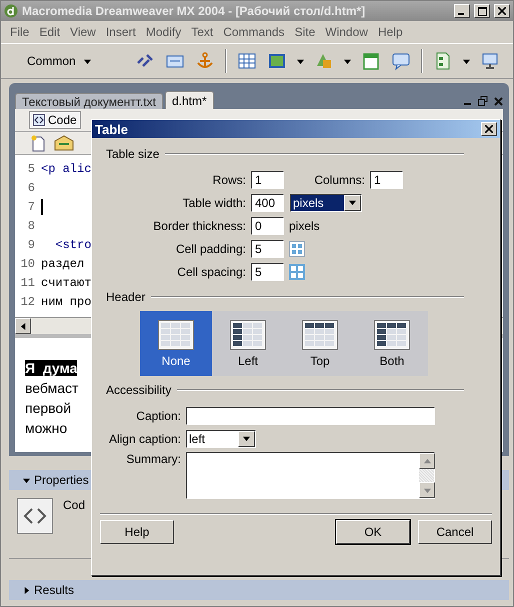 The image size is (514, 607). I want to click on line-number: 9, so click(30, 245).